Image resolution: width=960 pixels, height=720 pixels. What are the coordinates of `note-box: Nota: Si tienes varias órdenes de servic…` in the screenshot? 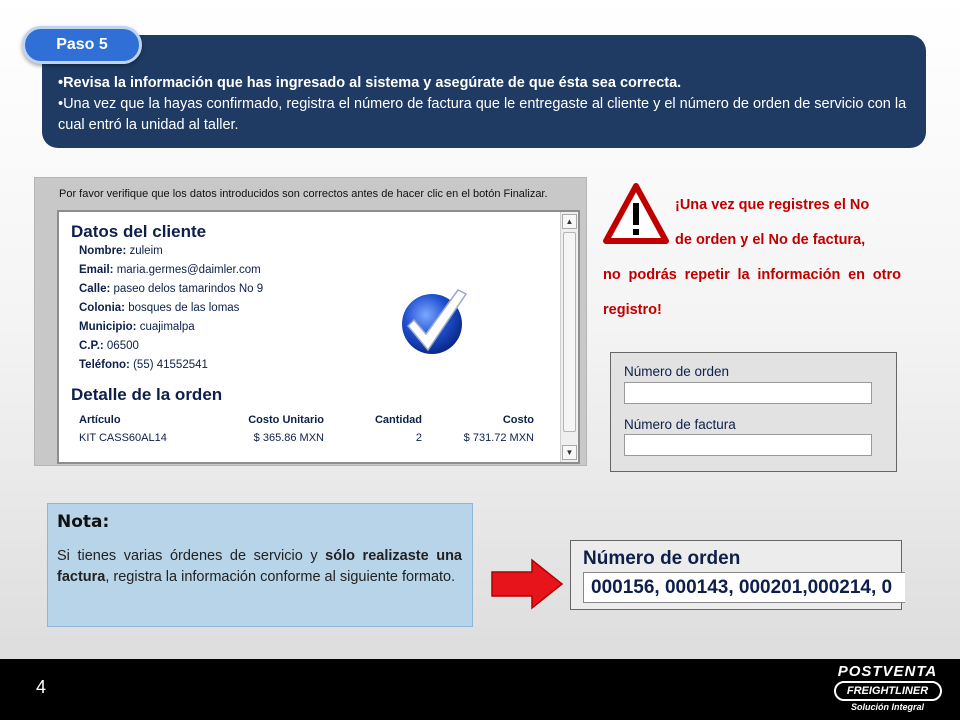 It's located at (260, 565).